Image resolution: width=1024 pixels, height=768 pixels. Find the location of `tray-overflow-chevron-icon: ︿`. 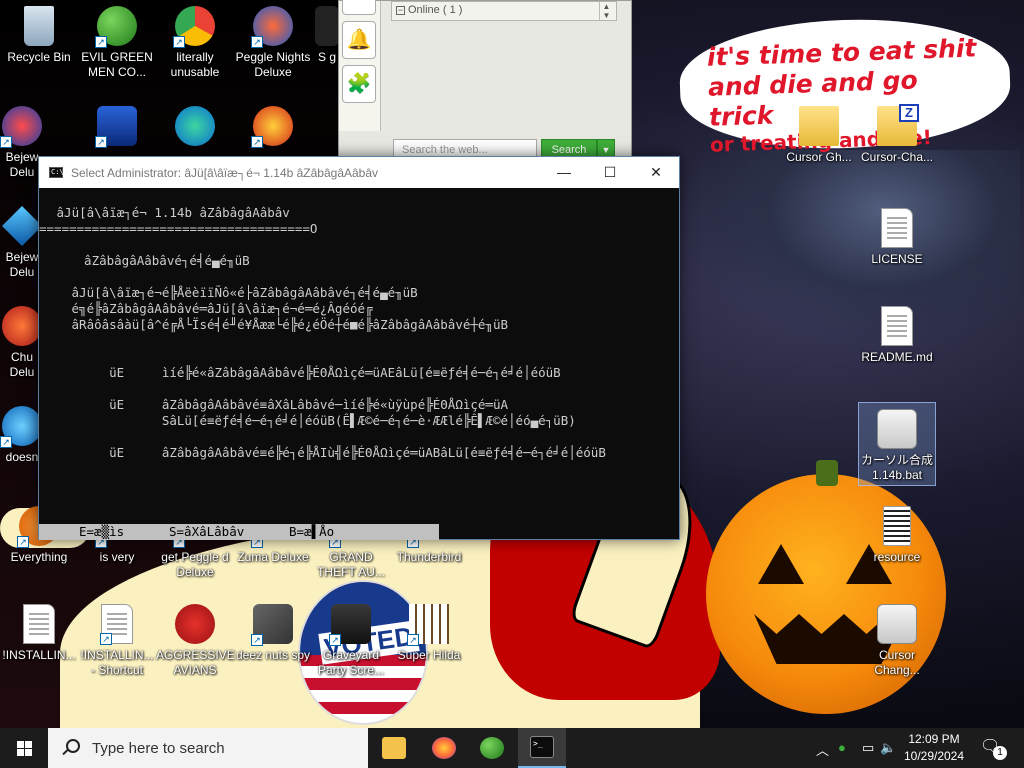

tray-overflow-chevron-icon: ︿ is located at coordinates (822, 749).